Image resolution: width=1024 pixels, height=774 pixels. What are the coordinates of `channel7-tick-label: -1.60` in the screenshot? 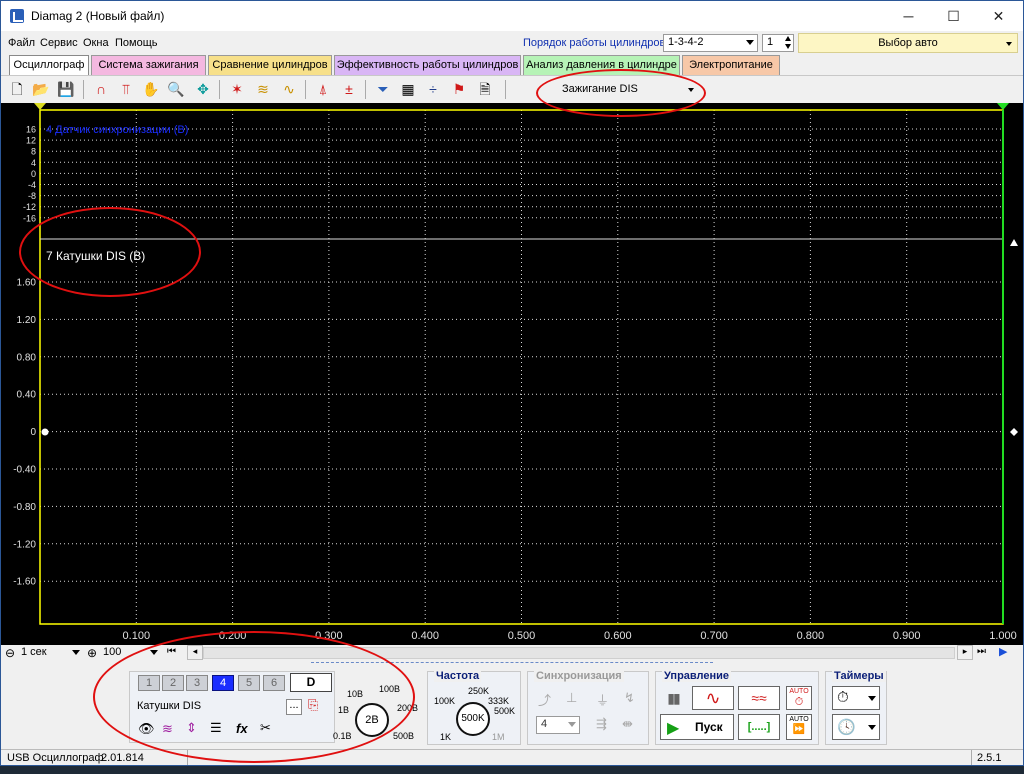 It's located at (24, 582).